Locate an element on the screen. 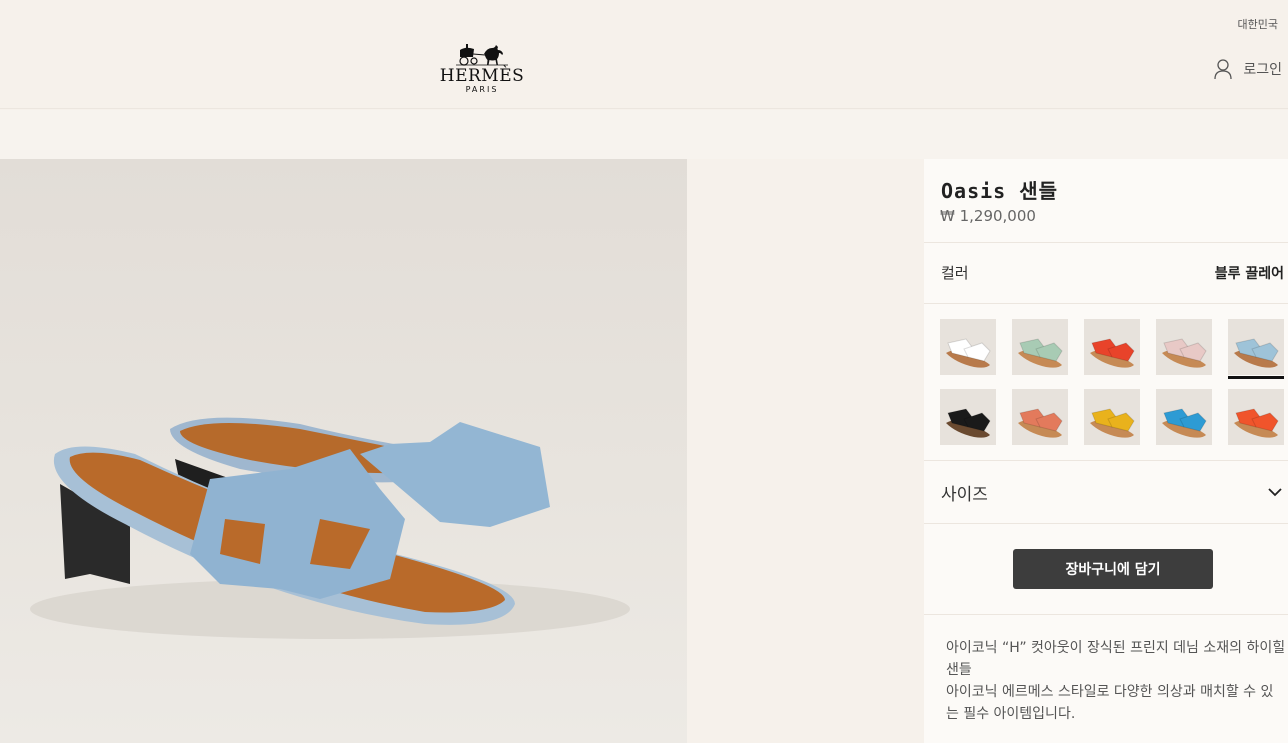 The height and width of the screenshot is (743, 1288). logo-wordmark: HERMÈS is located at coordinates (482, 76).